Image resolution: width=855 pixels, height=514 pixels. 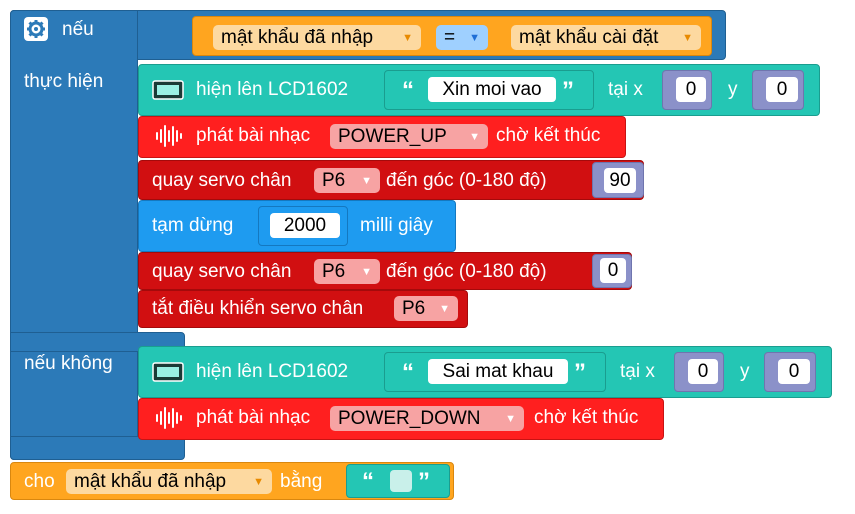 I want to click on music-tune-dropdown: POWER_DOWN ▼, so click(x=427, y=418).